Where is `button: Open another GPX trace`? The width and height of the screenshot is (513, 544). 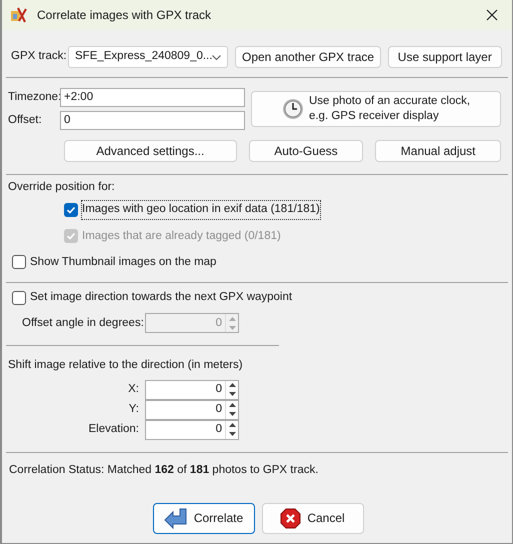 button: Open another GPX trace is located at coordinates (308, 57).